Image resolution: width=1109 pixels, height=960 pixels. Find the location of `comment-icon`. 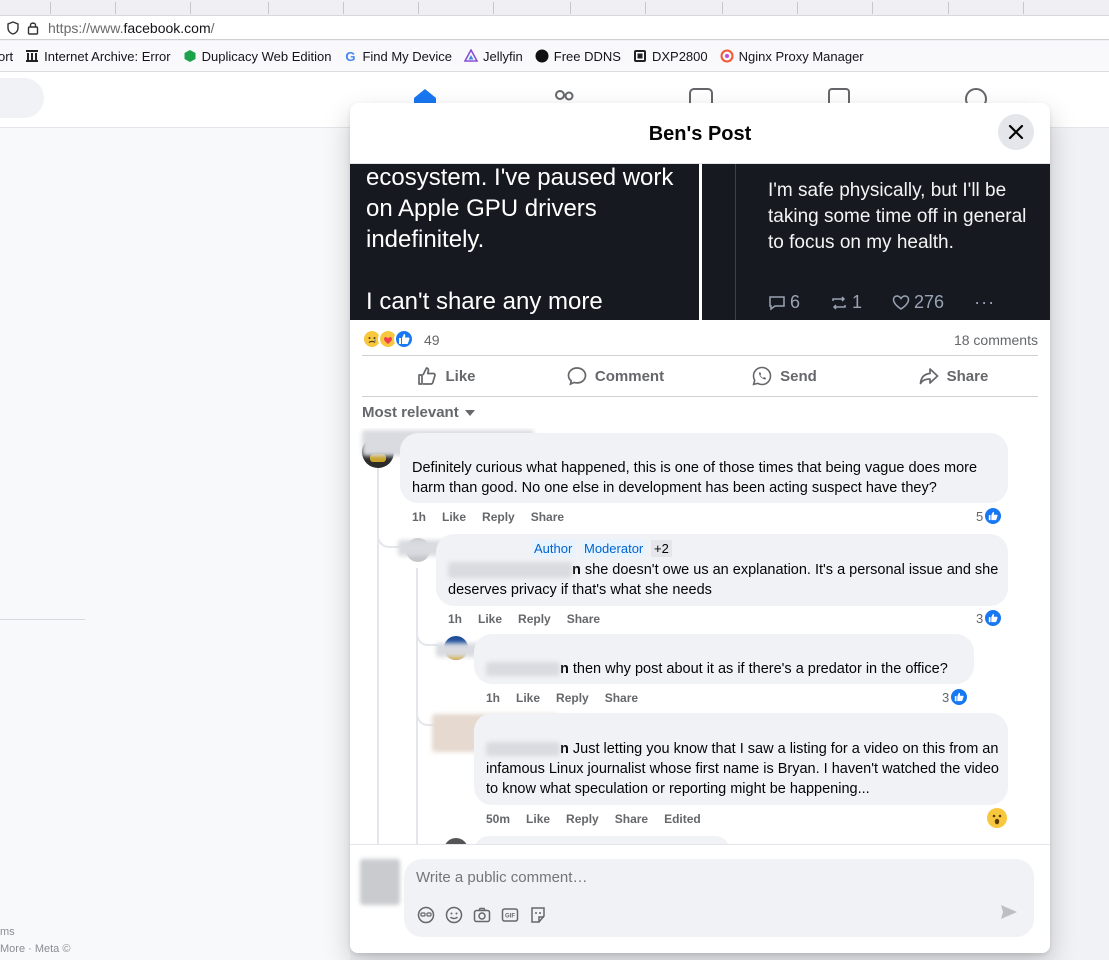

comment-icon is located at coordinates (577, 376).